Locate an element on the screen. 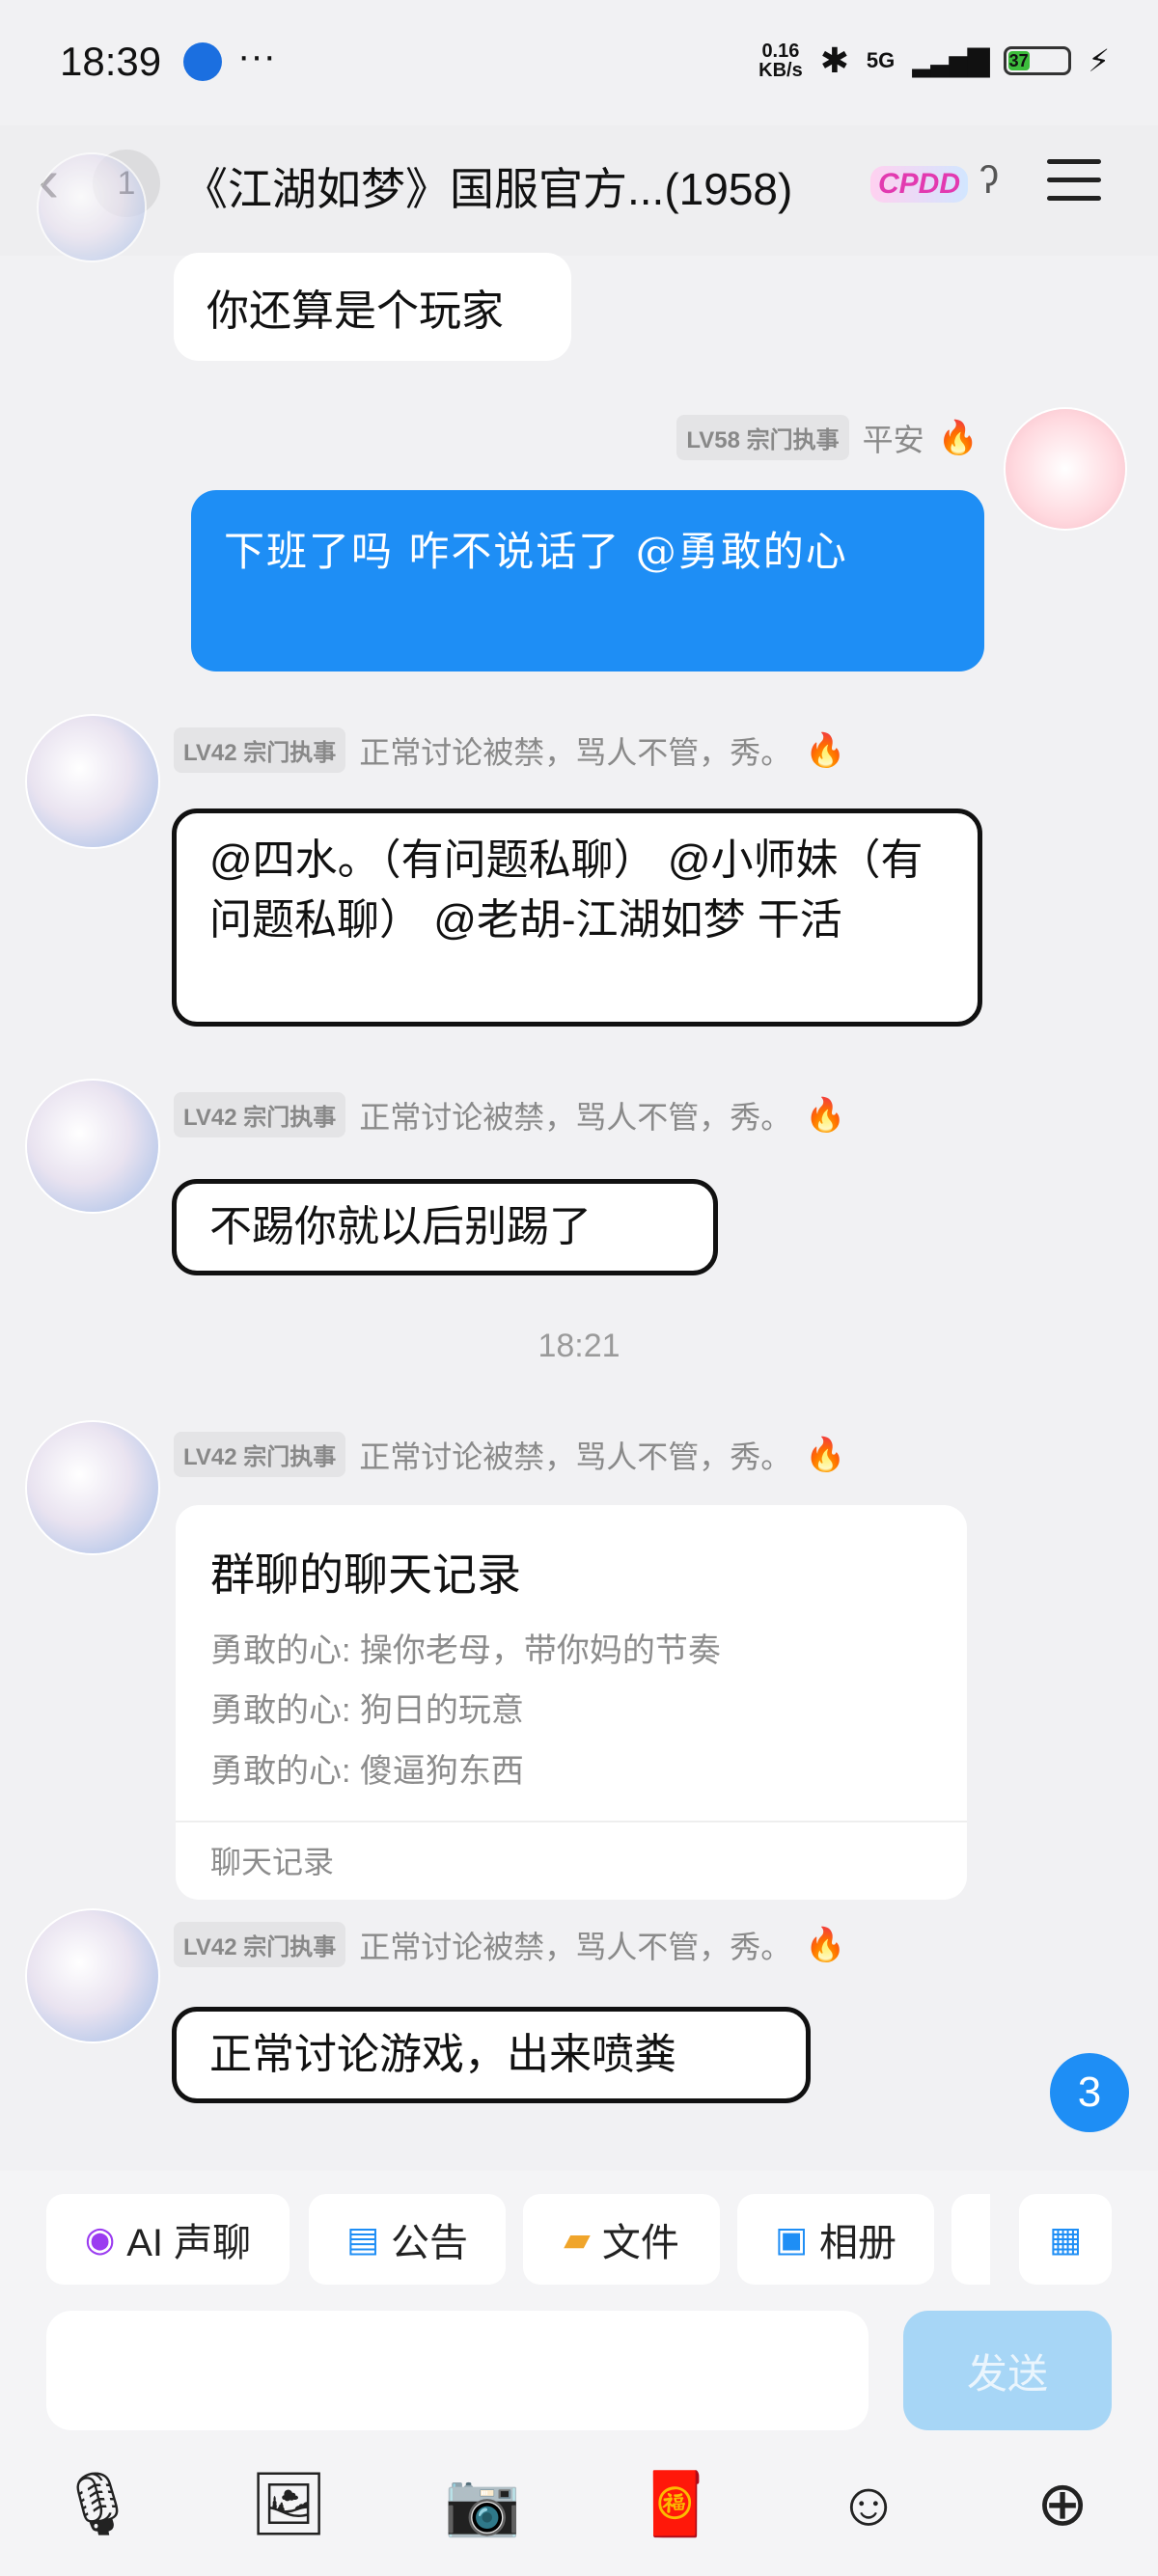  more-actions-partial is located at coordinates (970, 2239).